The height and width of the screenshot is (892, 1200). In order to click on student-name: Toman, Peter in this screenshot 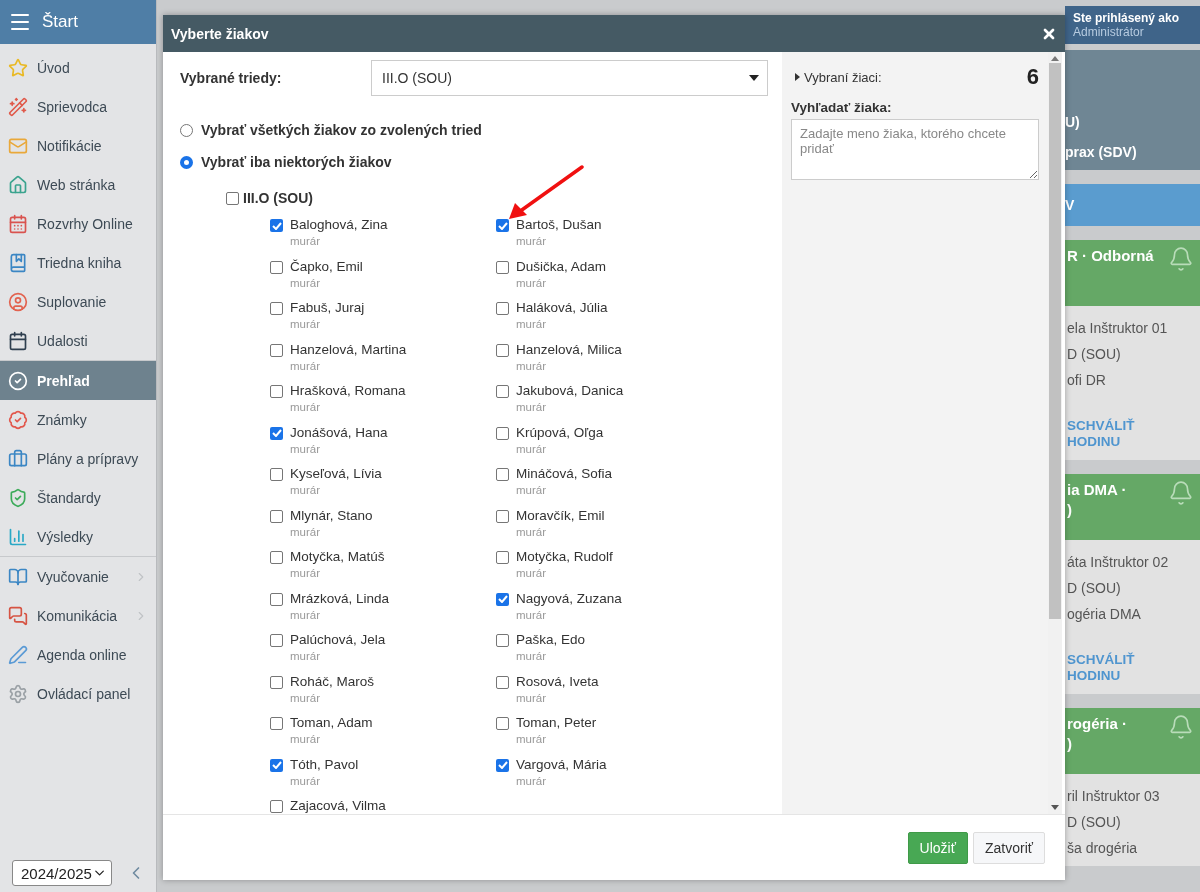, I will do `click(557, 723)`.